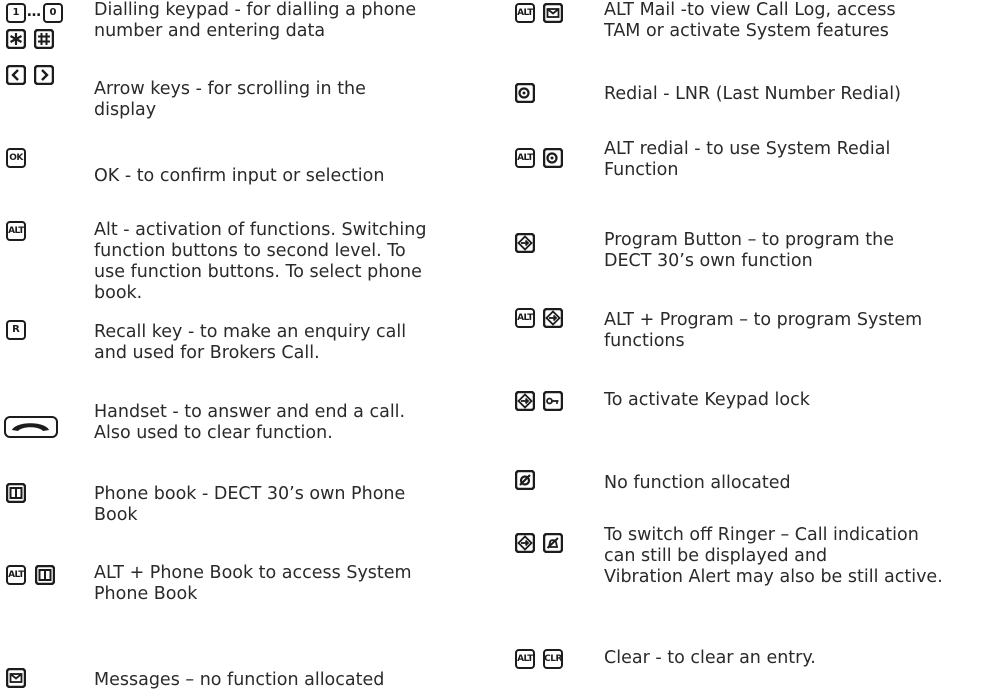 The width and height of the screenshot is (987, 699). I want to click on recall-key-icon: R, so click(16, 330).